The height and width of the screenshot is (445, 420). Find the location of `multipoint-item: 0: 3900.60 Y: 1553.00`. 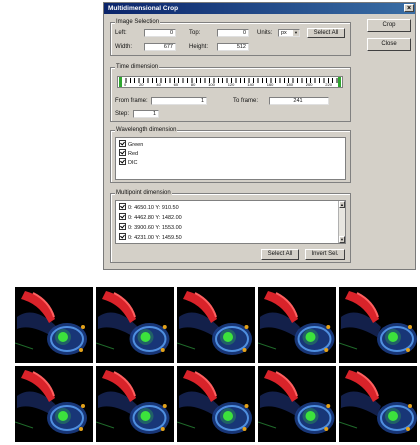

multipoint-item: 0: 3900.60 Y: 1553.00 is located at coordinates (150, 227).